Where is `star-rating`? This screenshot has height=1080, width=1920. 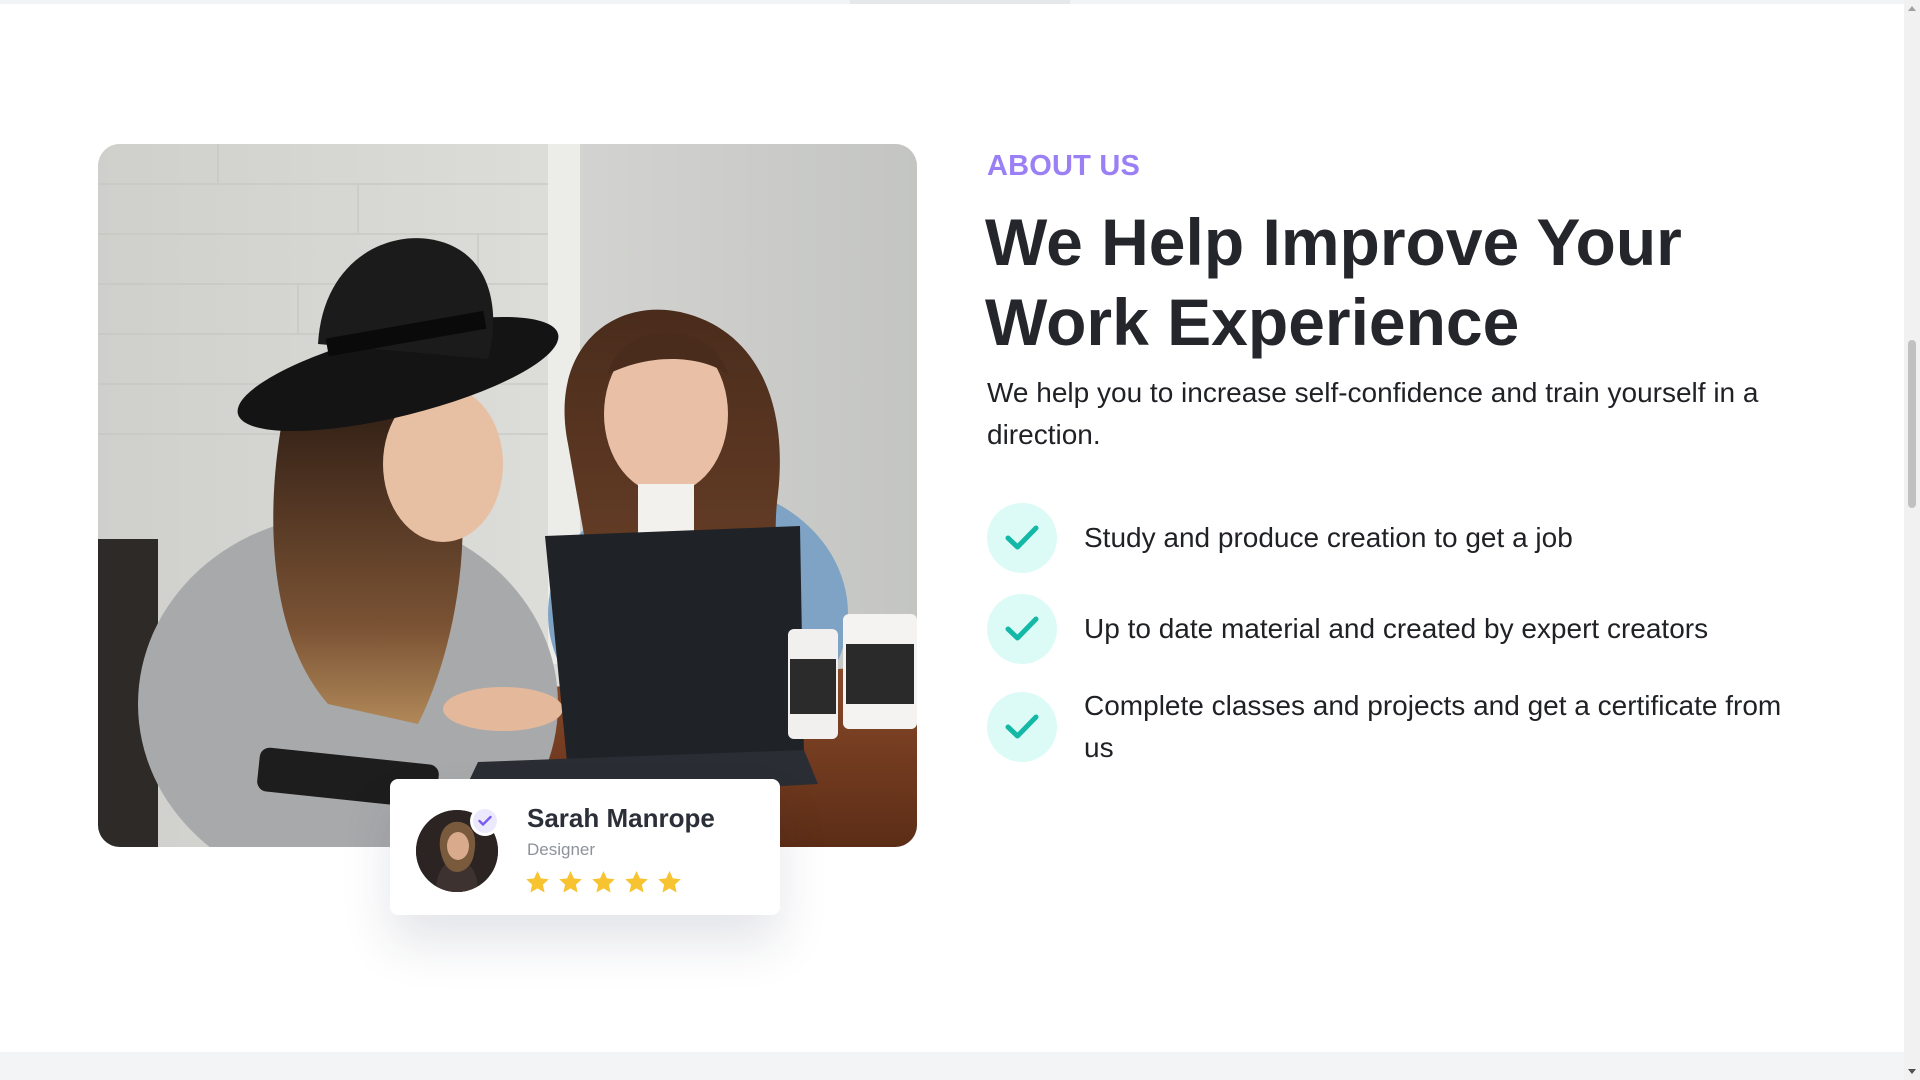
star-rating is located at coordinates (603, 882).